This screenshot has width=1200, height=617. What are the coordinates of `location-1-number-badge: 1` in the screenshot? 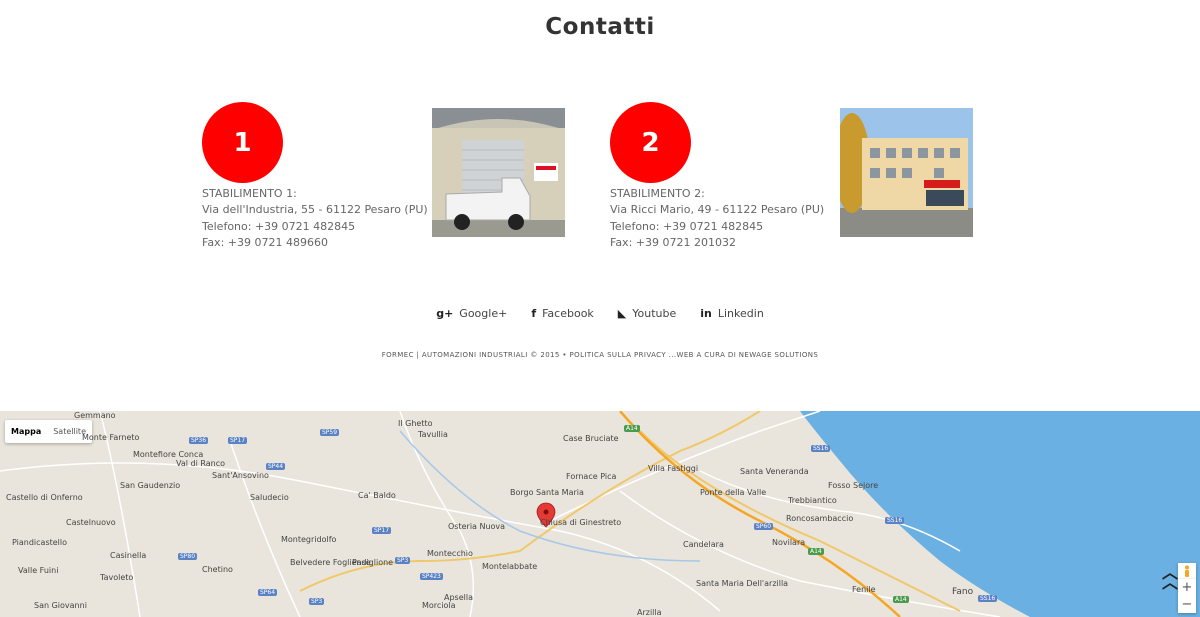 It's located at (242, 142).